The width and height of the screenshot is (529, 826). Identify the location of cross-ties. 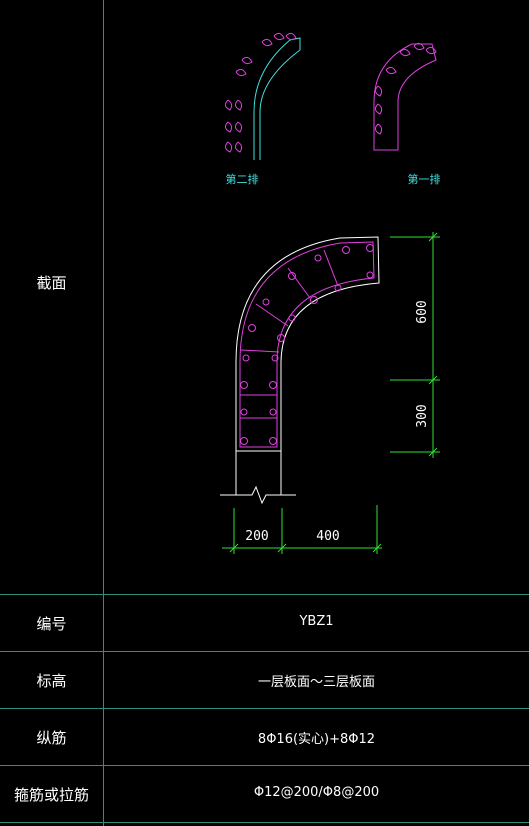
(289, 348).